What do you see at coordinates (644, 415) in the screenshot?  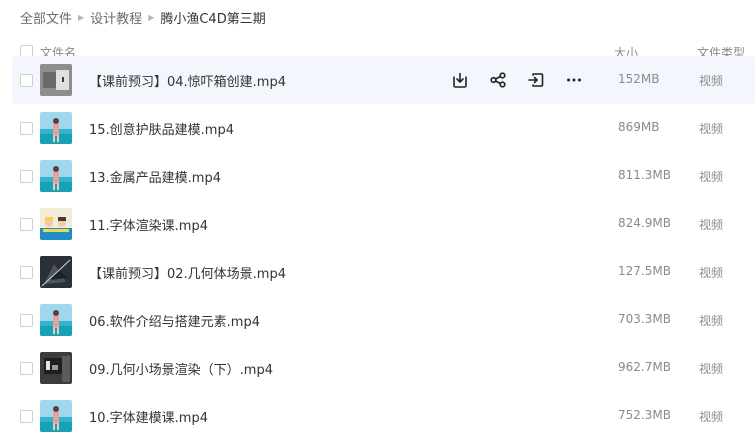 I see `file-size: 752.3MB` at bounding box center [644, 415].